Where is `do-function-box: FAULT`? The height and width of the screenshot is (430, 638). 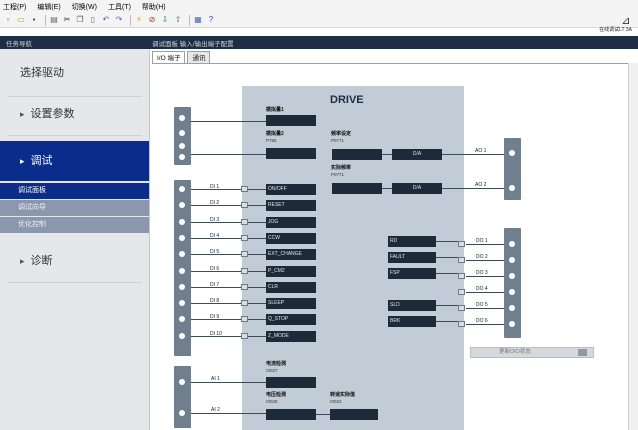 do-function-box: FAULT is located at coordinates (412, 257).